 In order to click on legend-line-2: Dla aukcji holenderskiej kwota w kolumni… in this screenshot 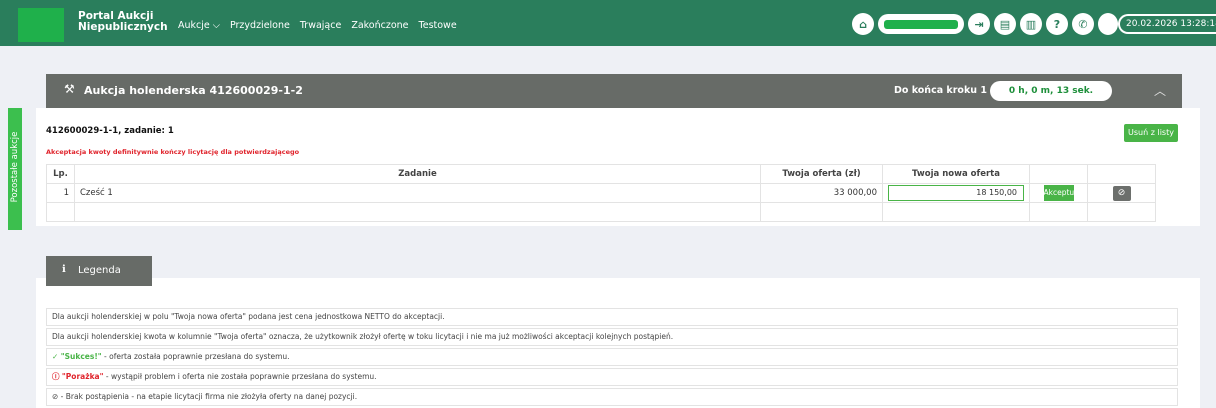, I will do `click(612, 337)`.